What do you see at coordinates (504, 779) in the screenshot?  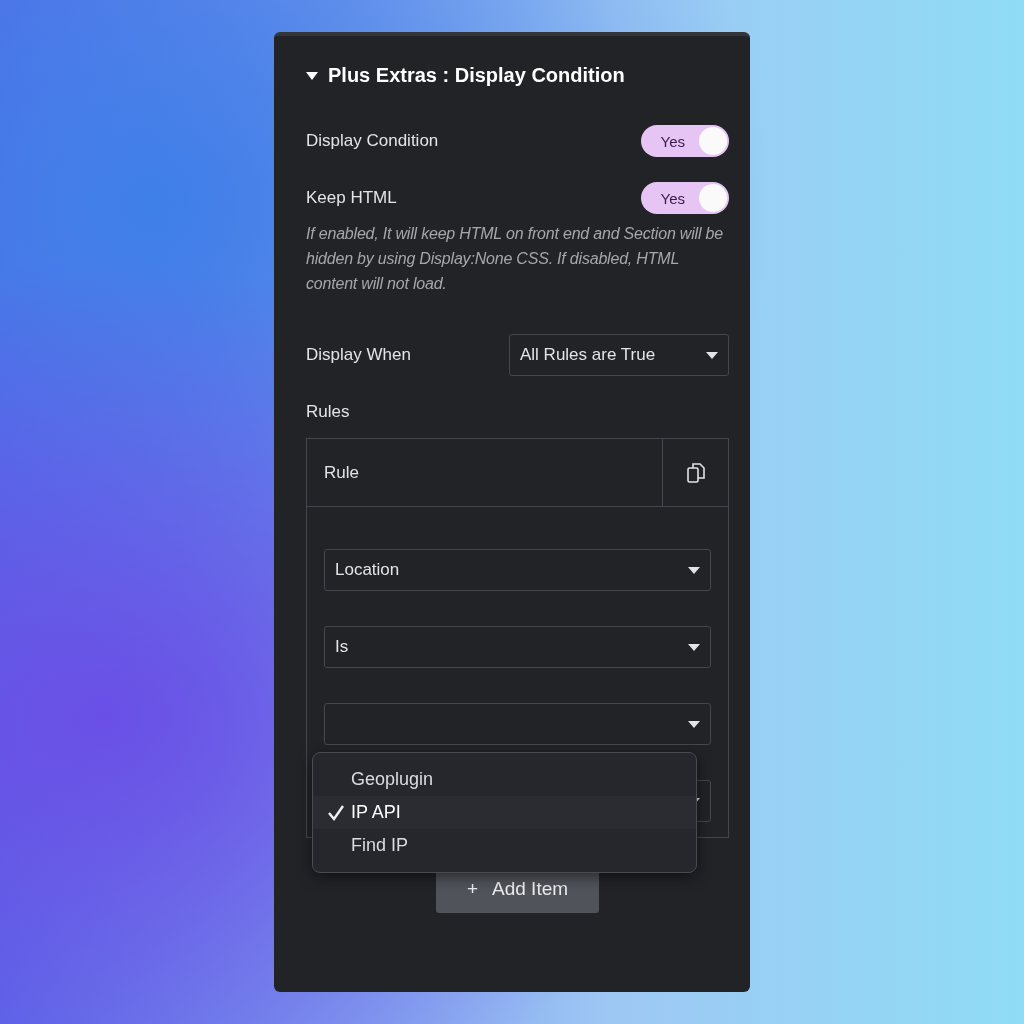 I see `menu-option: Geoplugin` at bounding box center [504, 779].